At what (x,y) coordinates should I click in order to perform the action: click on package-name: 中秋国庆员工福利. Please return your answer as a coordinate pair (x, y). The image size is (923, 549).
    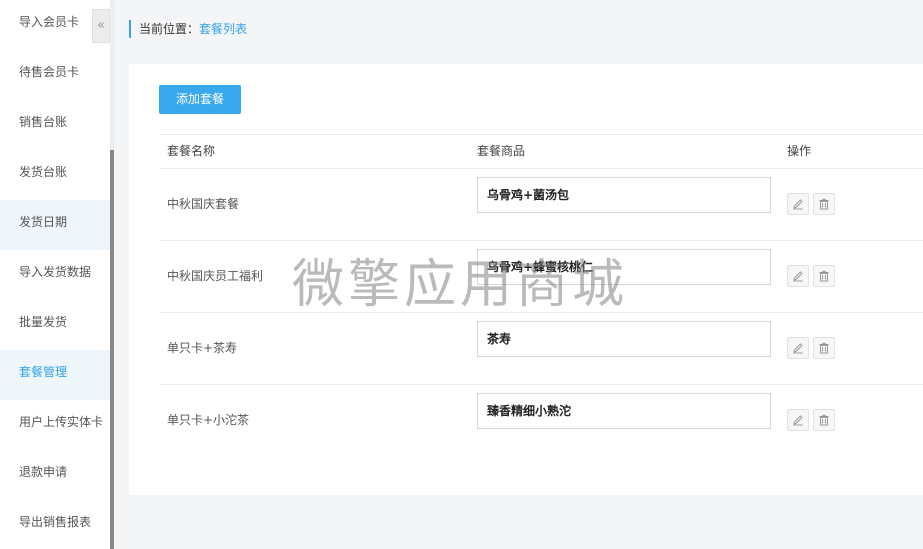
    Looking at the image, I should click on (215, 276).